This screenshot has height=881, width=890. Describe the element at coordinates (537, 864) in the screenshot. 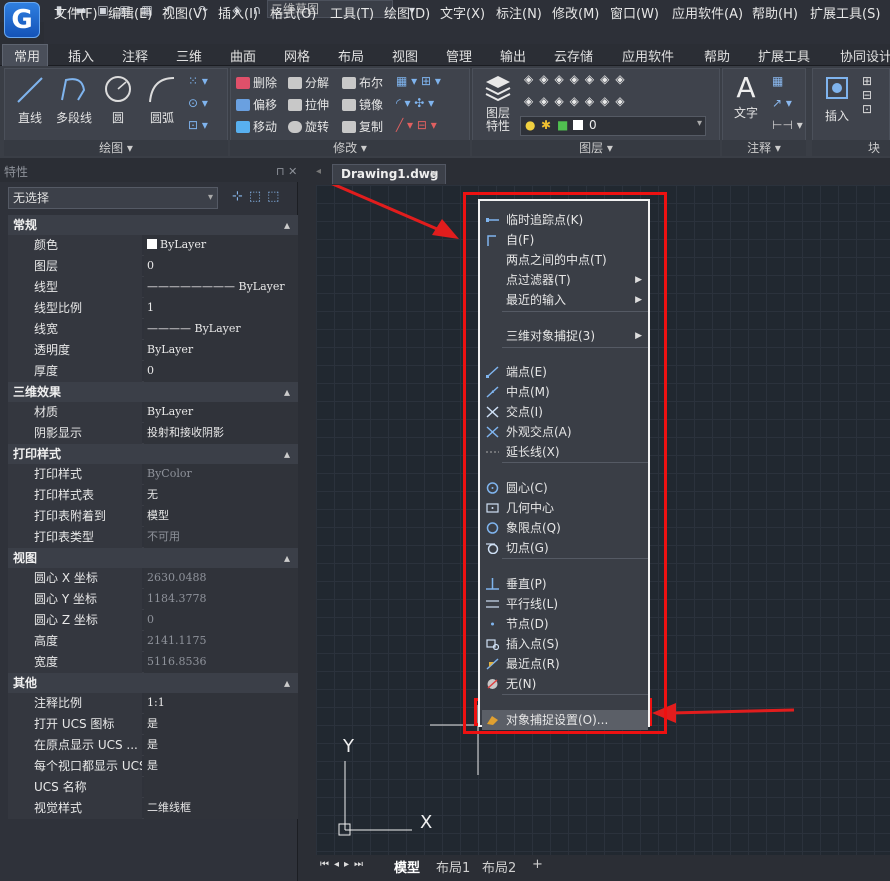

I see `layout-tab-3: +` at that location.